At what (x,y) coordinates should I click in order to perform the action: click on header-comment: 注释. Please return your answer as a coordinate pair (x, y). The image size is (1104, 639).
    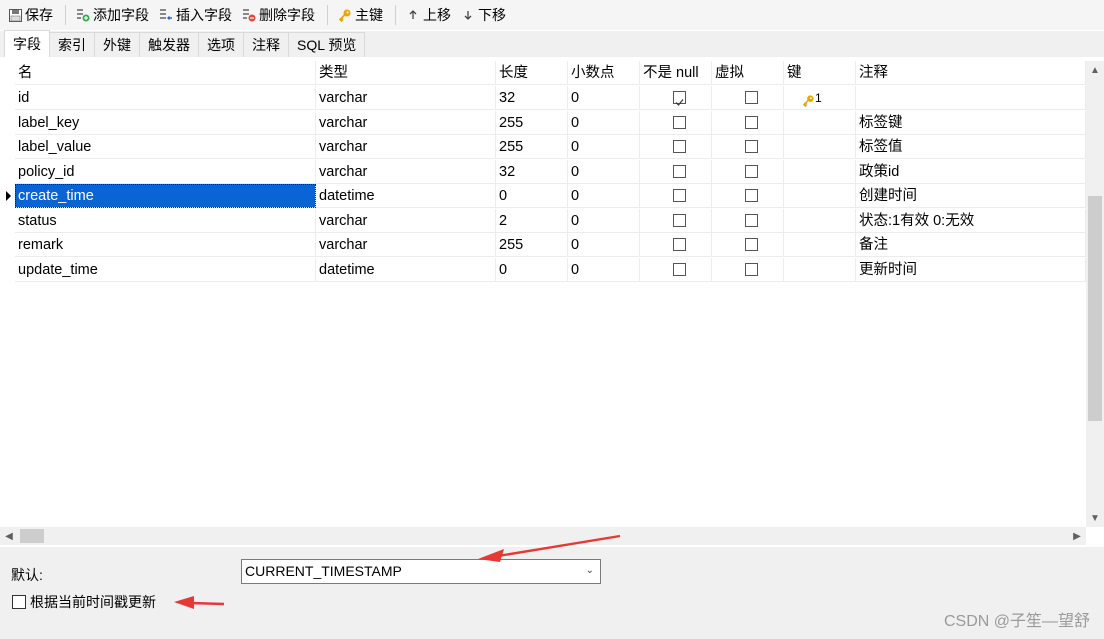
    Looking at the image, I should click on (971, 73).